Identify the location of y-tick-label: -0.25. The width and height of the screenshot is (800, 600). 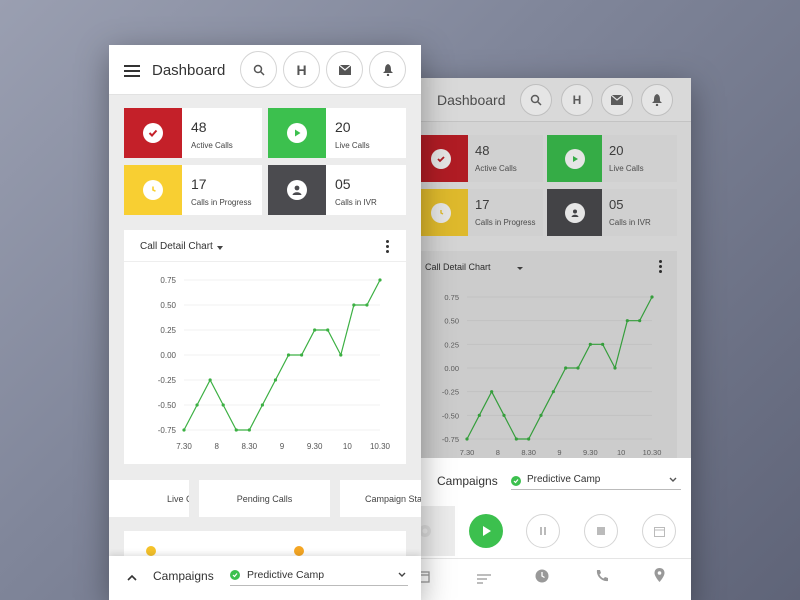
(450, 392).